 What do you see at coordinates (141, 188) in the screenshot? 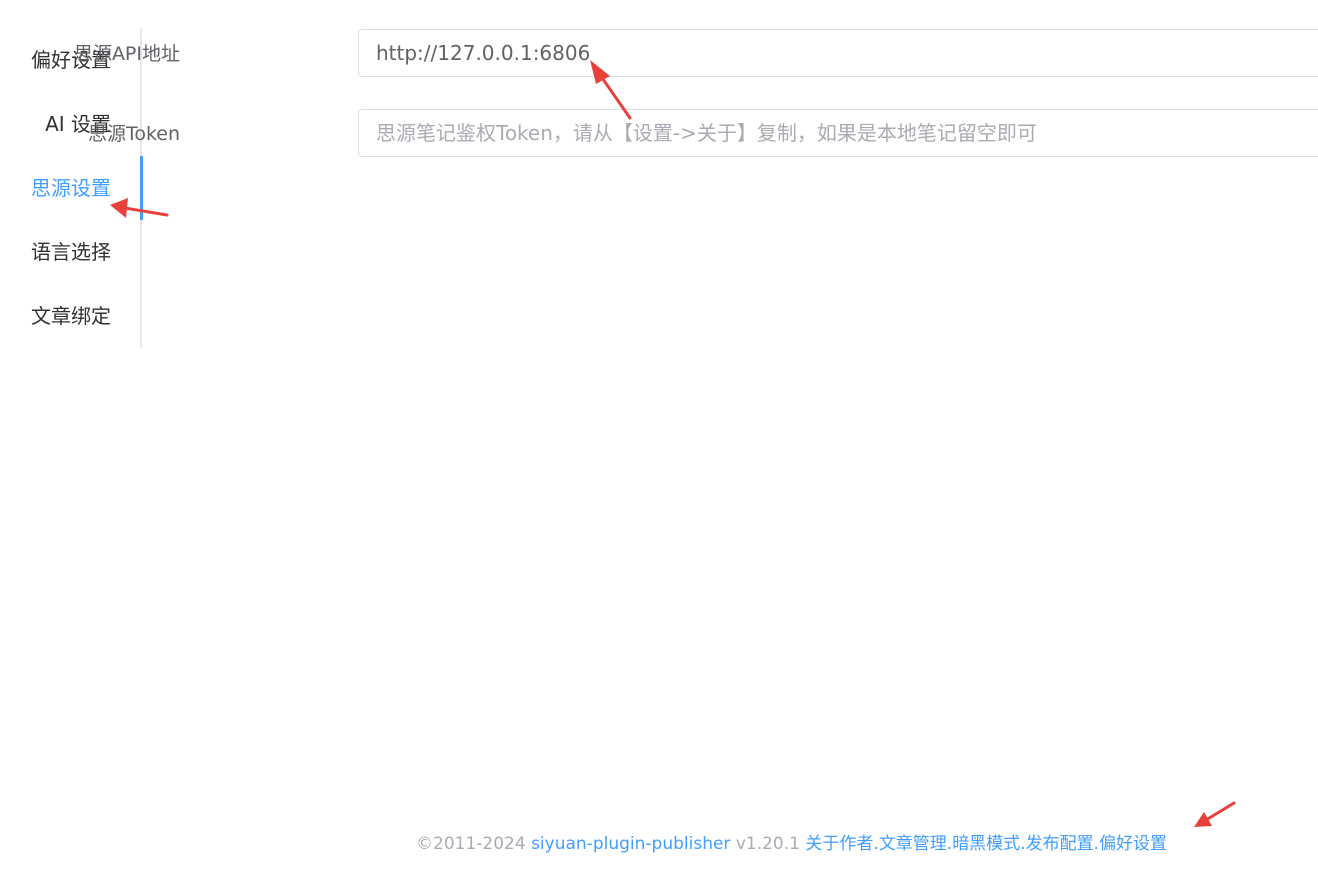
I see `tabs-active-indicator` at bounding box center [141, 188].